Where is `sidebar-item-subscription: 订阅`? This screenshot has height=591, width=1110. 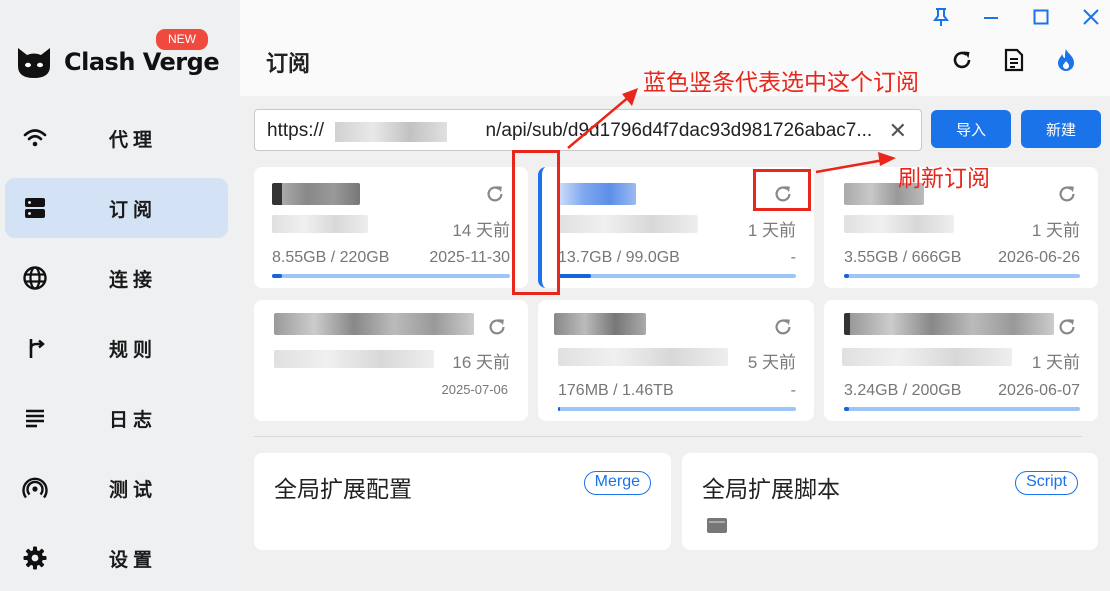 sidebar-item-subscription: 订阅 is located at coordinates (116, 208).